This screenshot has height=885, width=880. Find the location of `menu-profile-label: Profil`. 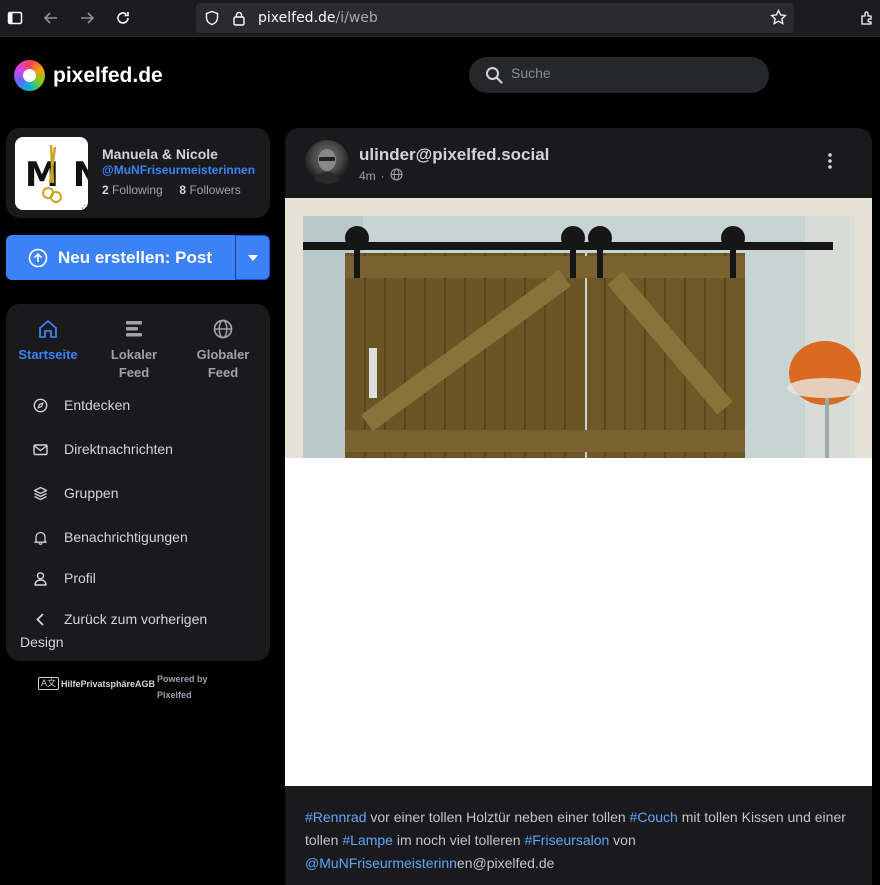

menu-profile-label: Profil is located at coordinates (80, 578).